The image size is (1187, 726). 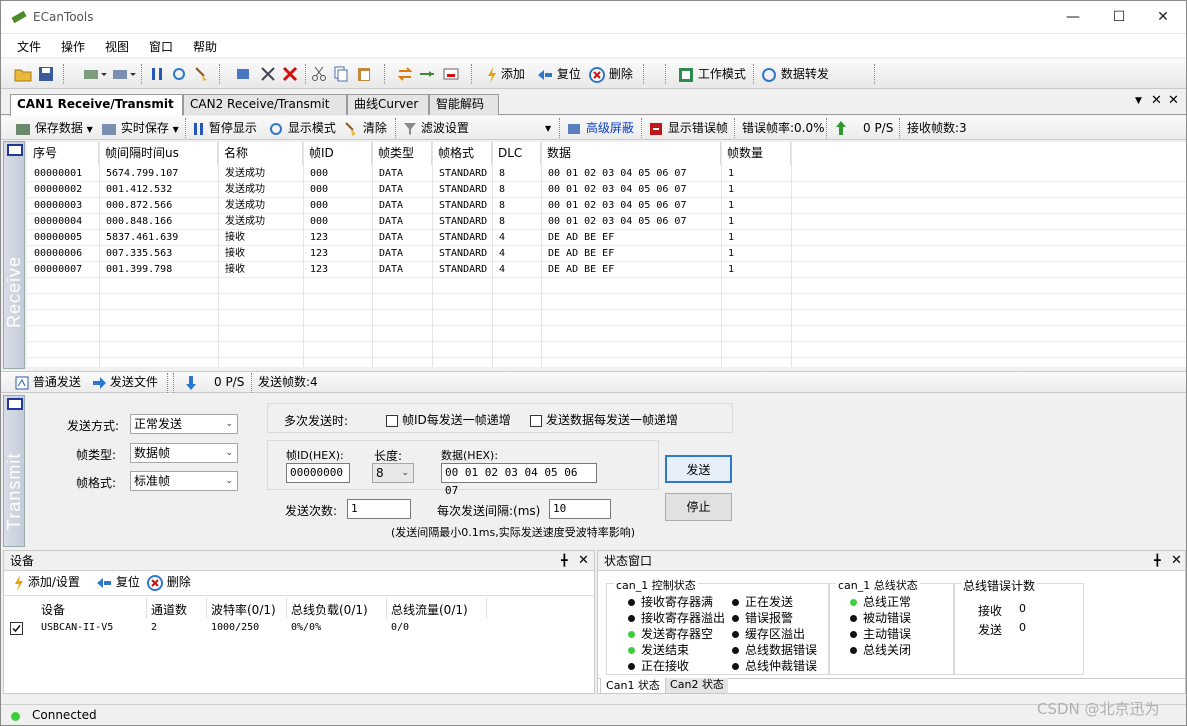 What do you see at coordinates (329, 609) in the screenshot?
I see `device-col-busload: 总线负载(0/1)` at bounding box center [329, 609].